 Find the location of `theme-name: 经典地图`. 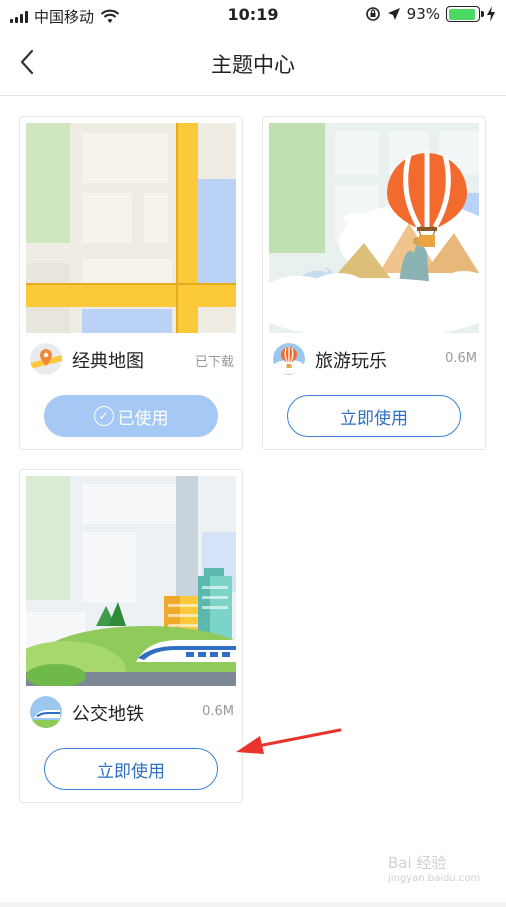

theme-name: 经典地图 is located at coordinates (108, 361).